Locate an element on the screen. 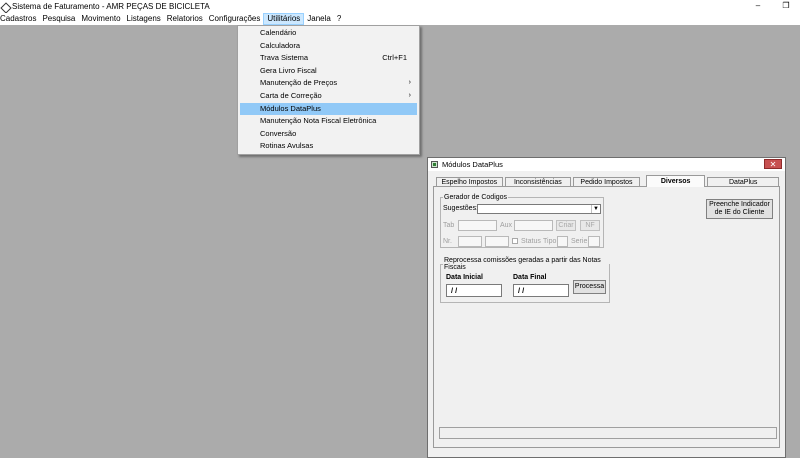 This screenshot has width=800, height=458. menu-item-manutencao-nfe: Manutenção Nota Fiscal Eletrônica is located at coordinates (328, 121).